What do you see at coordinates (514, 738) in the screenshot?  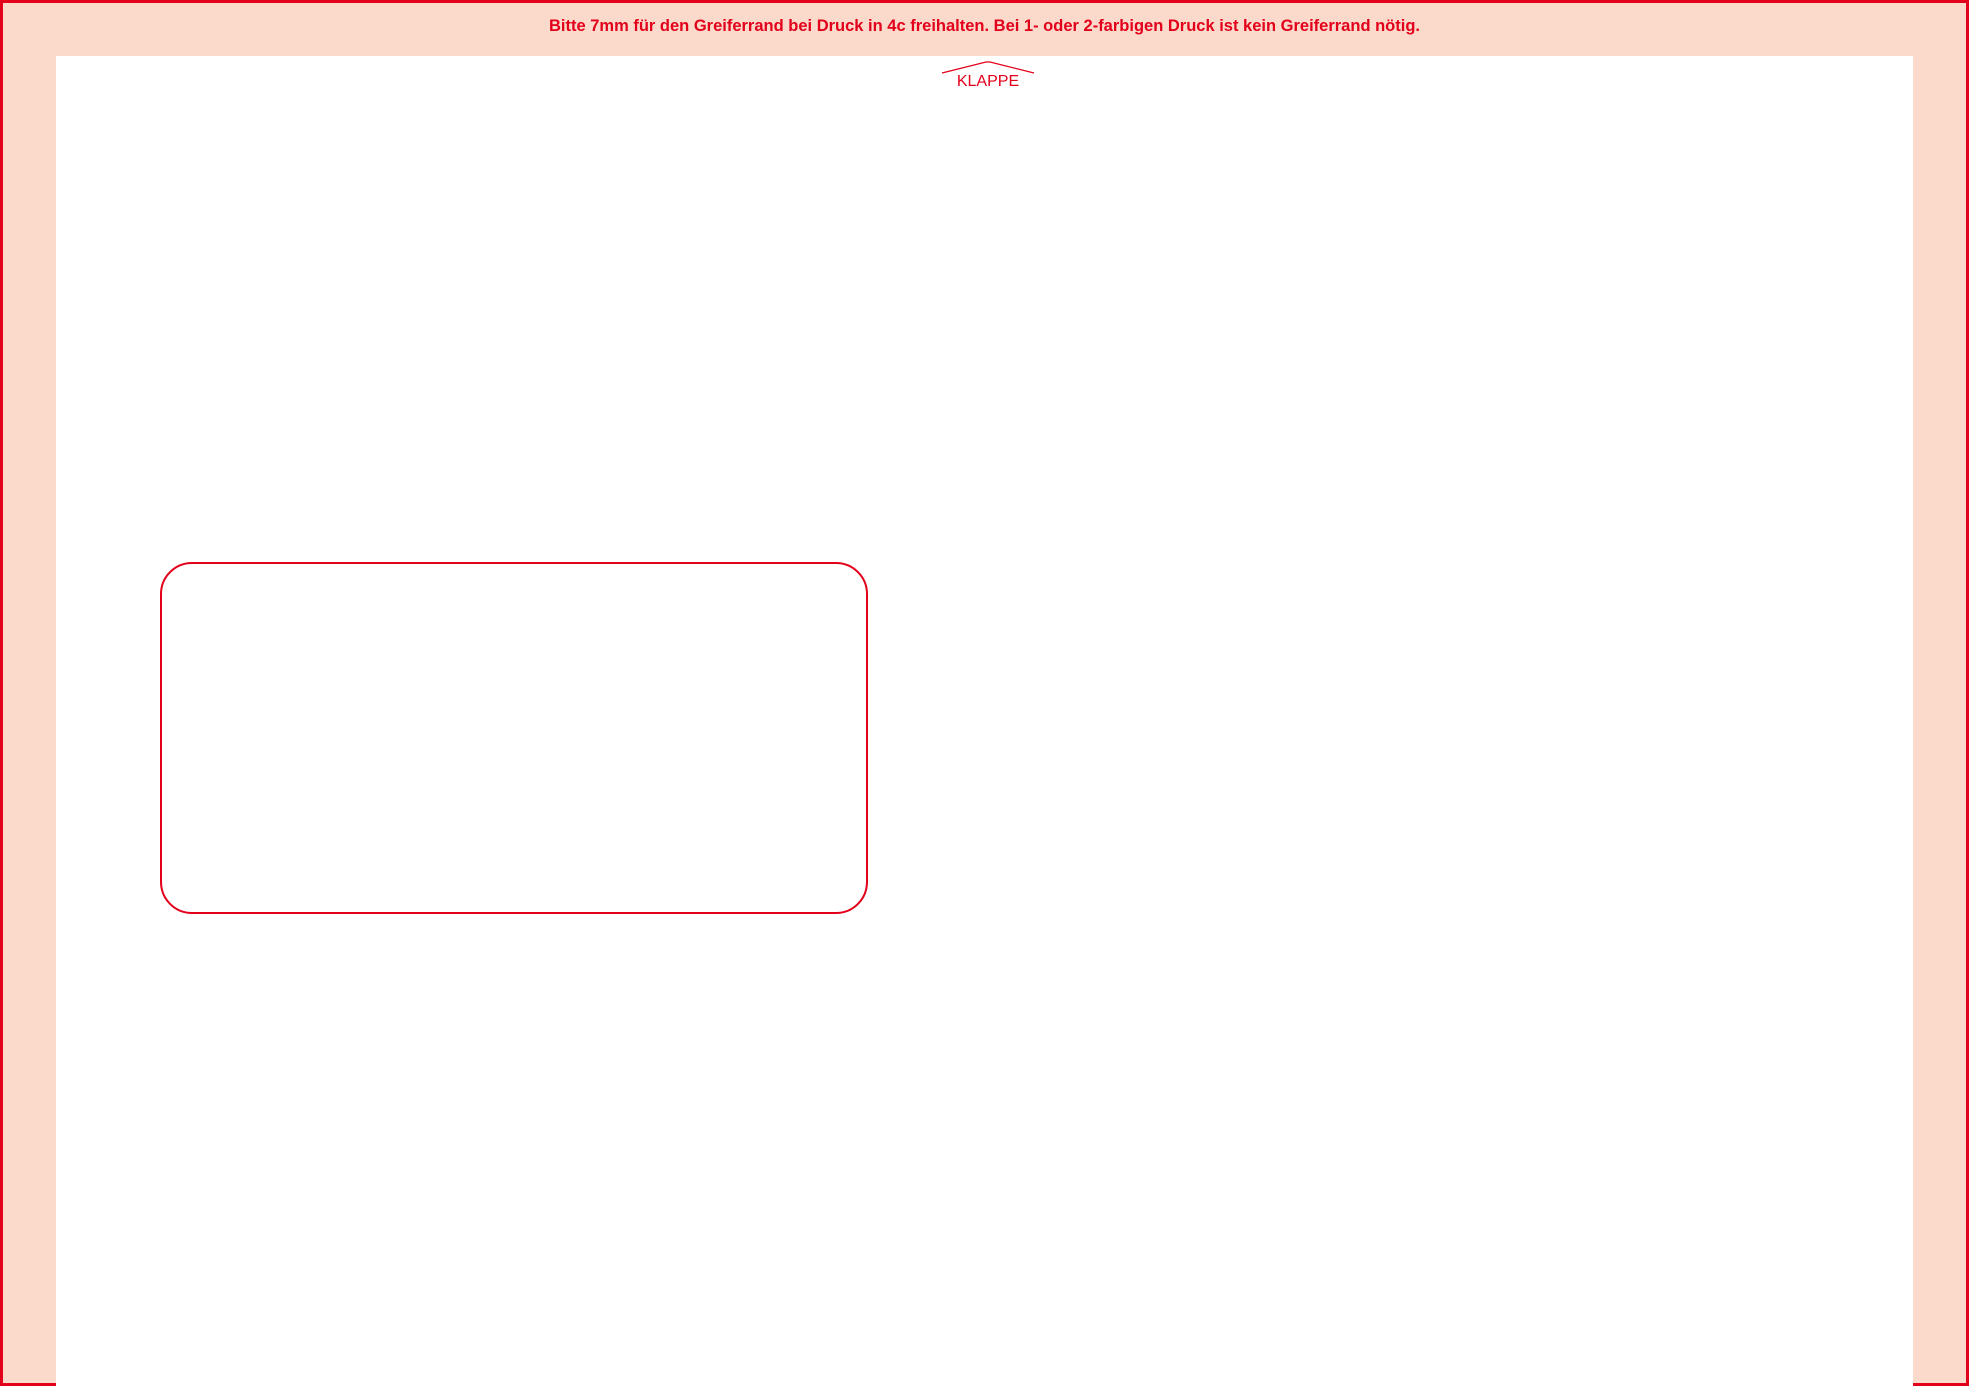 I see `address-window-outline` at bounding box center [514, 738].